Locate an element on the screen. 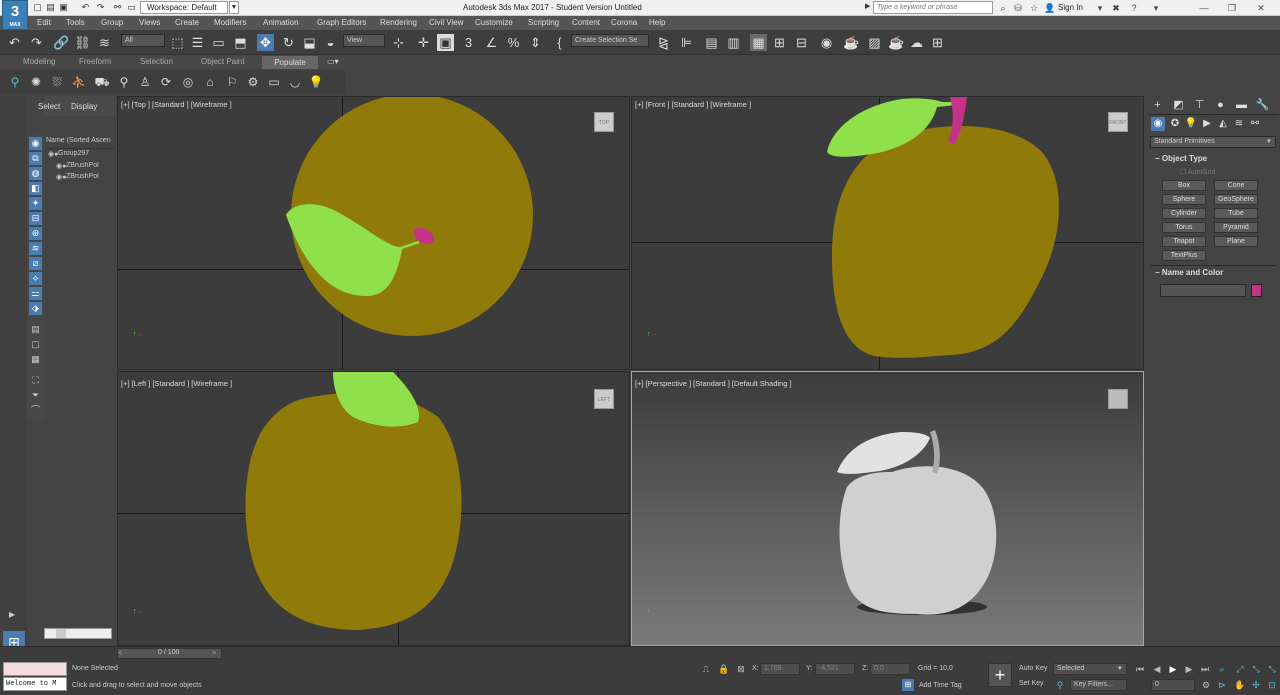 Image resolution: width=1280 pixels, height=695 pixels. name-column-header: Name (Sorted Ascen is located at coordinates (80, 140).